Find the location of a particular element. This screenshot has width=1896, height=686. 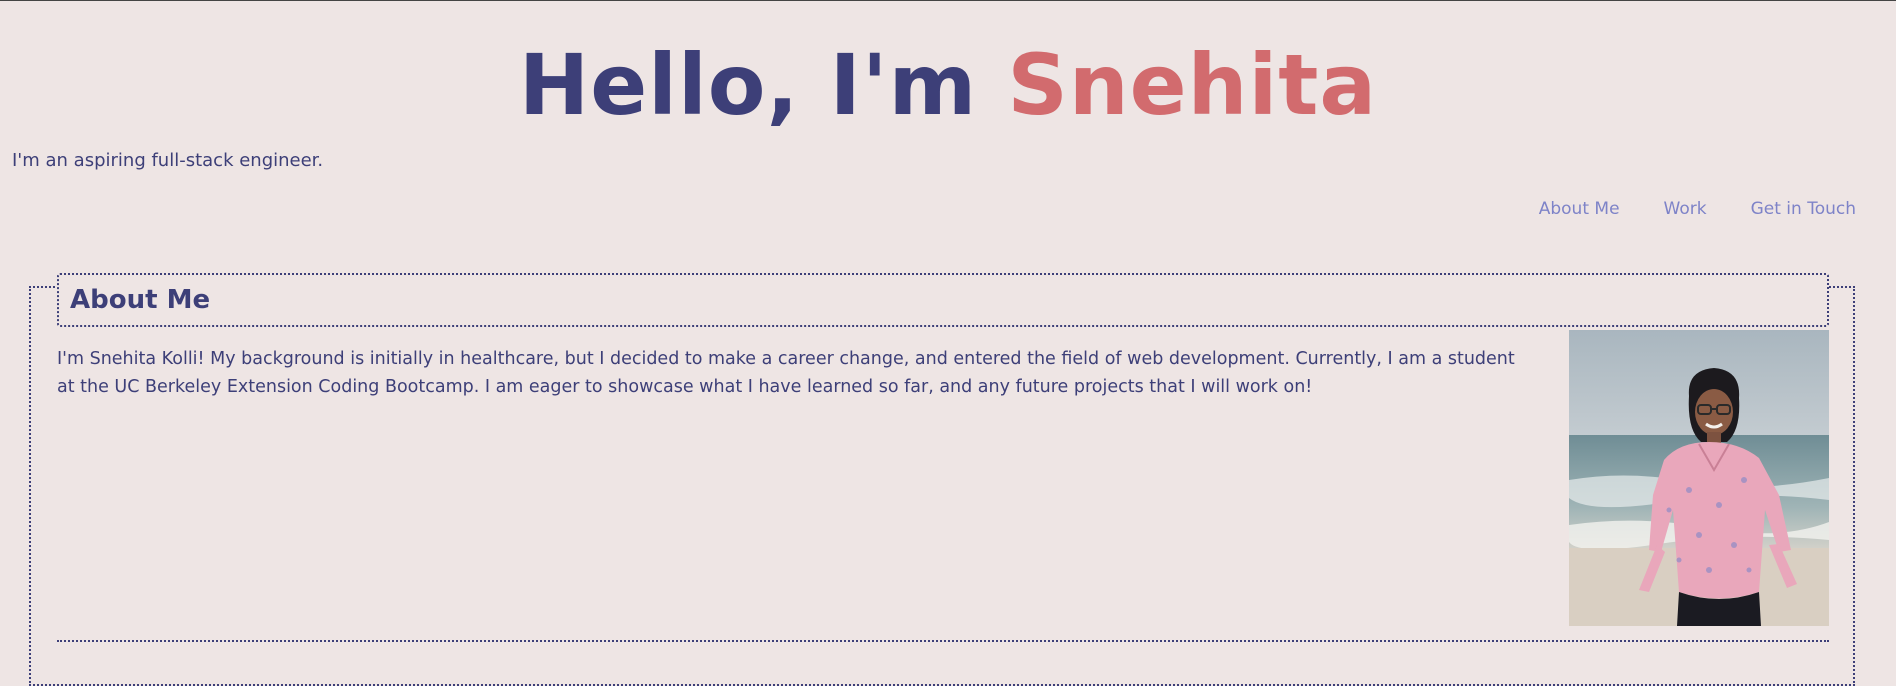

nav-link-work: Work is located at coordinates (1685, 209).